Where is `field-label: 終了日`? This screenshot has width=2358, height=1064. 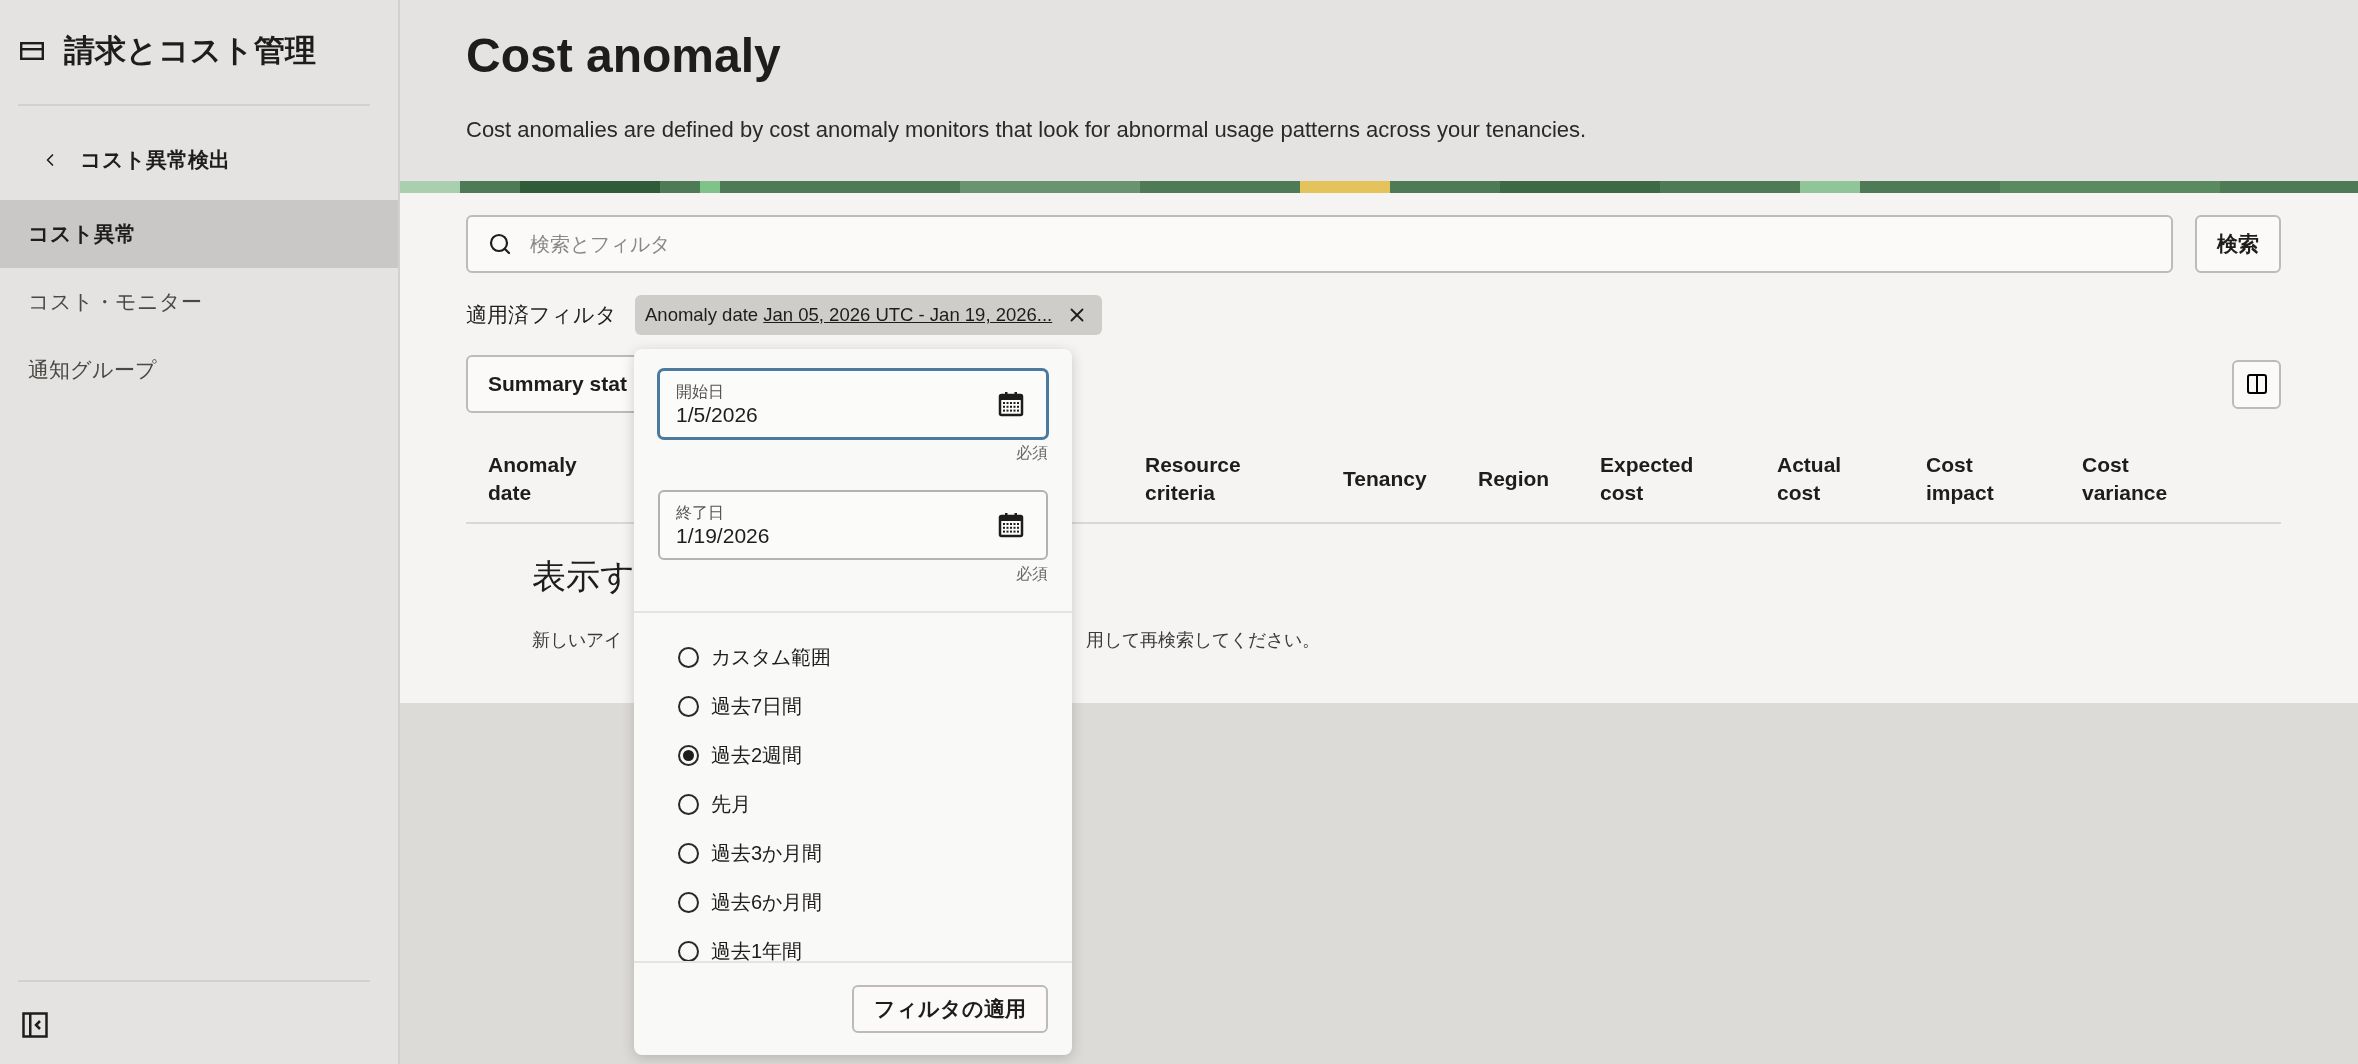 field-label: 終了日 is located at coordinates (700, 512).